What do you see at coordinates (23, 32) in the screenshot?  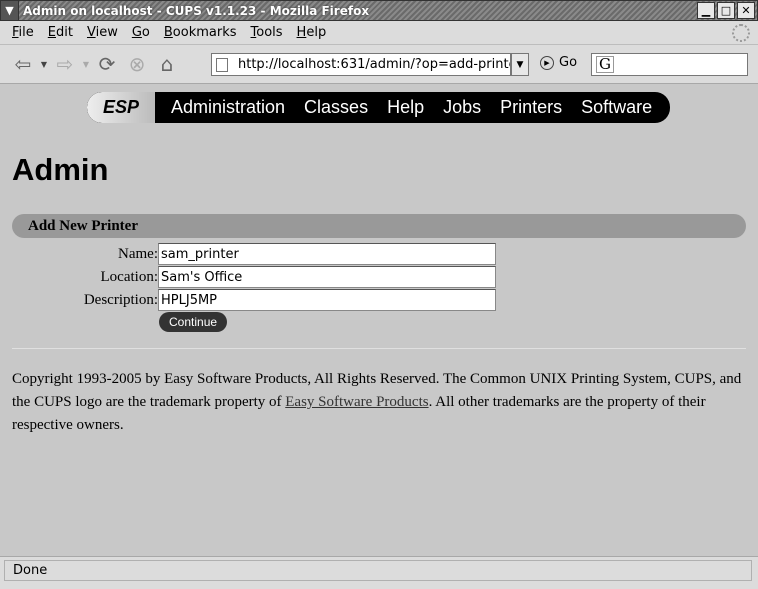 I see `menu-file: File` at bounding box center [23, 32].